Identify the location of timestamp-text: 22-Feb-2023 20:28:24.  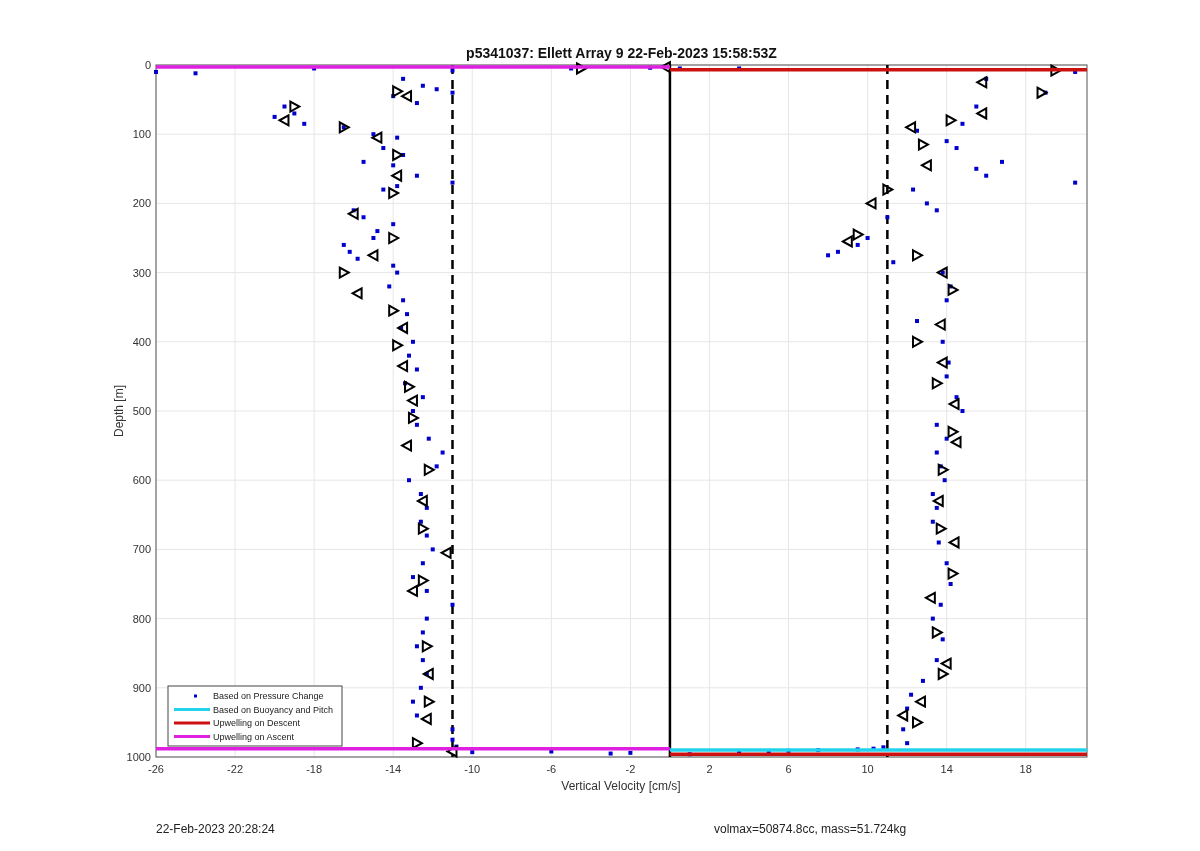
(216, 829).